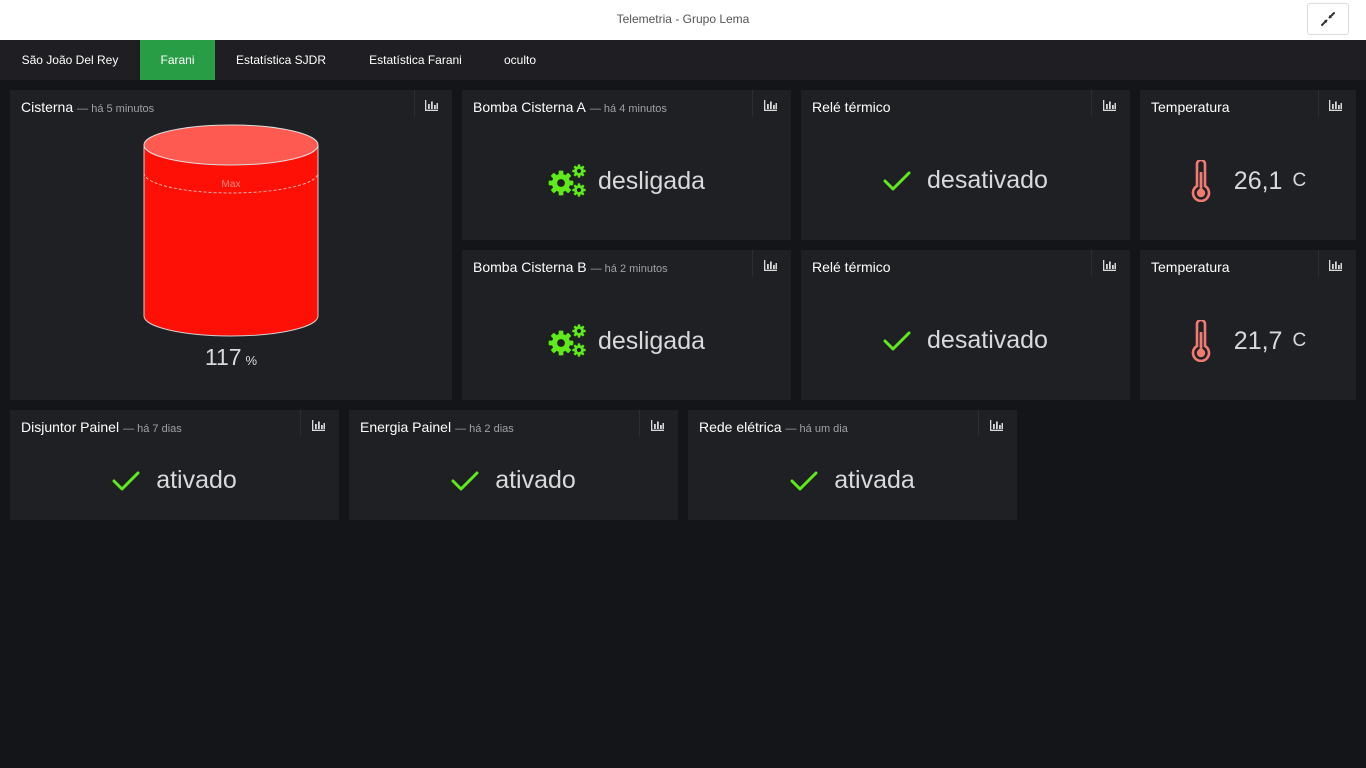 The image size is (1366, 768). I want to click on temperature-value: 26,1, so click(1258, 180).